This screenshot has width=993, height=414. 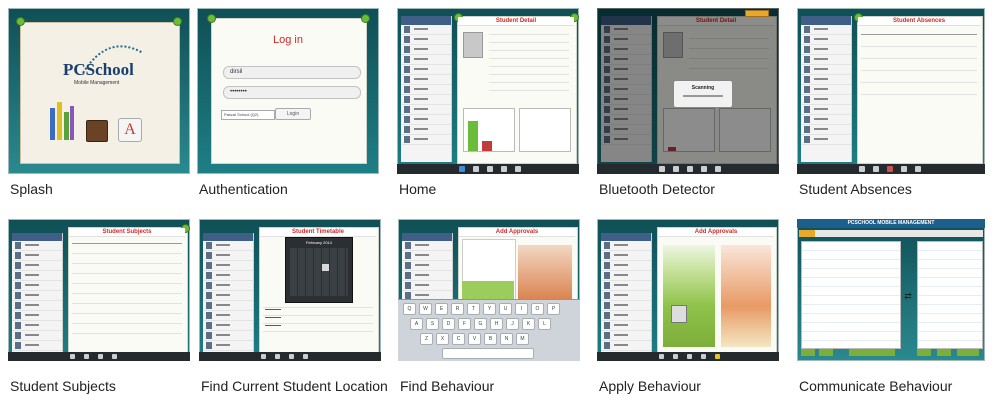 I want to click on left-list, so click(x=851, y=295).